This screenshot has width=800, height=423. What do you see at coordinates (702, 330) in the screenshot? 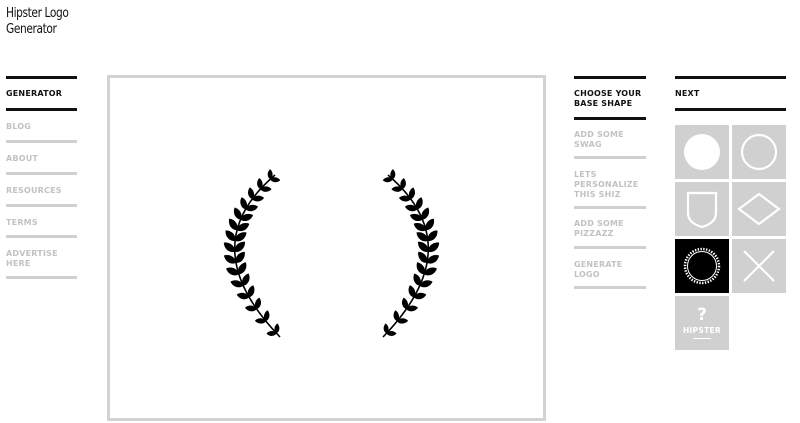
I see `random-hipster-label: HIPSTER` at bounding box center [702, 330].